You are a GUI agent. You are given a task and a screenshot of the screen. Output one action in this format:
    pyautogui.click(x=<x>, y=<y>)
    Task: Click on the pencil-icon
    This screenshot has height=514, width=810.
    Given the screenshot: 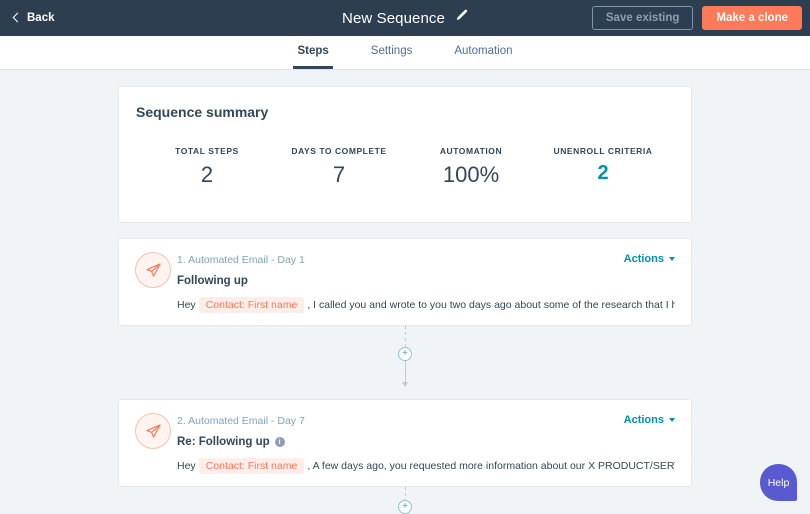 What is the action you would take?
    pyautogui.click(x=461, y=18)
    